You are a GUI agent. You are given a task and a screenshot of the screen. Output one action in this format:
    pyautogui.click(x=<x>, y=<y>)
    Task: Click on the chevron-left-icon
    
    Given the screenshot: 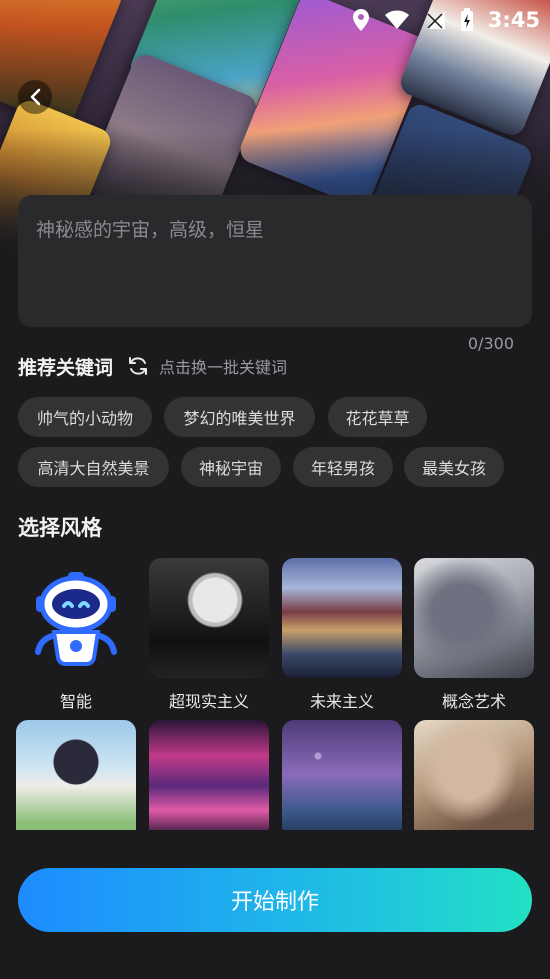 What is the action you would take?
    pyautogui.click(x=35, y=97)
    